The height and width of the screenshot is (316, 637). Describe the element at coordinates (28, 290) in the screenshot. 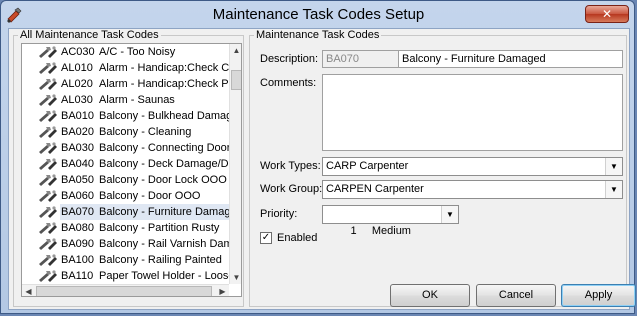

I see `scroll-left-arrow-icon: ◀` at that location.